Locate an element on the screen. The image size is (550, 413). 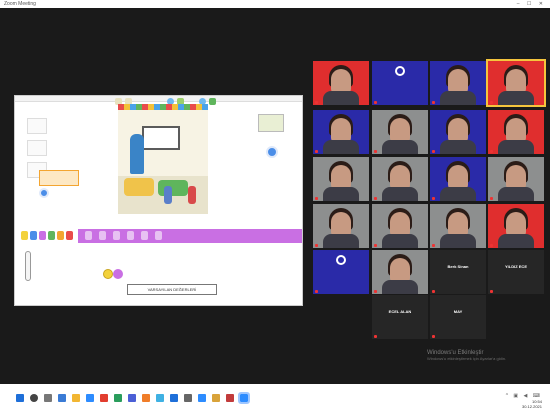
participant-tile: YILDIZ ECE is located at coordinates (516, 272).